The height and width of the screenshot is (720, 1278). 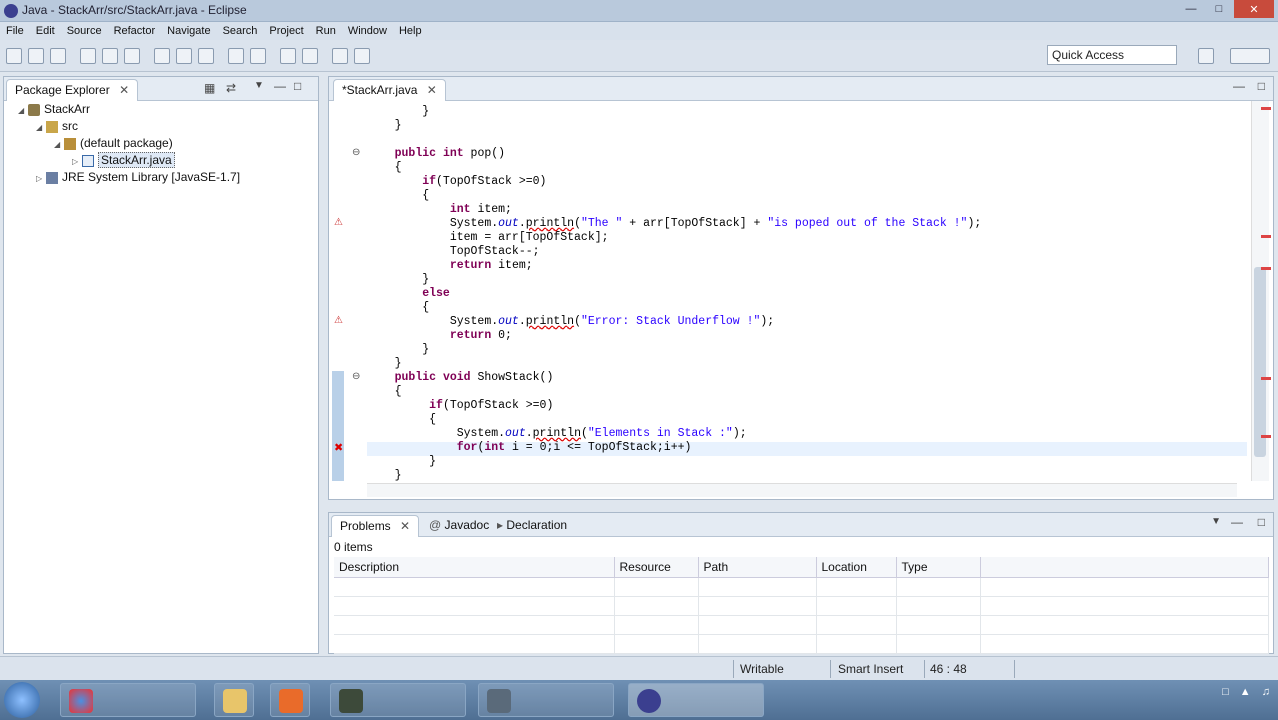 What do you see at coordinates (340, 292) in the screenshot?
I see `annotation-ruler: ⚠ ⚠ ✖` at bounding box center [340, 292].